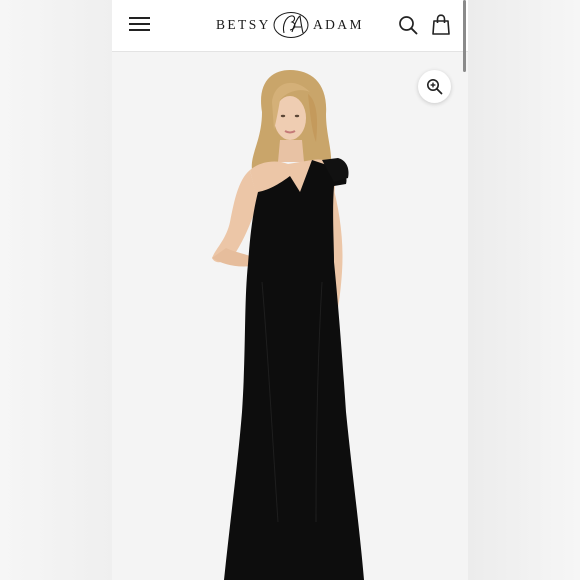 This screenshot has height=580, width=580. What do you see at coordinates (441, 25) in the screenshot?
I see `shopping-bag-icon` at bounding box center [441, 25].